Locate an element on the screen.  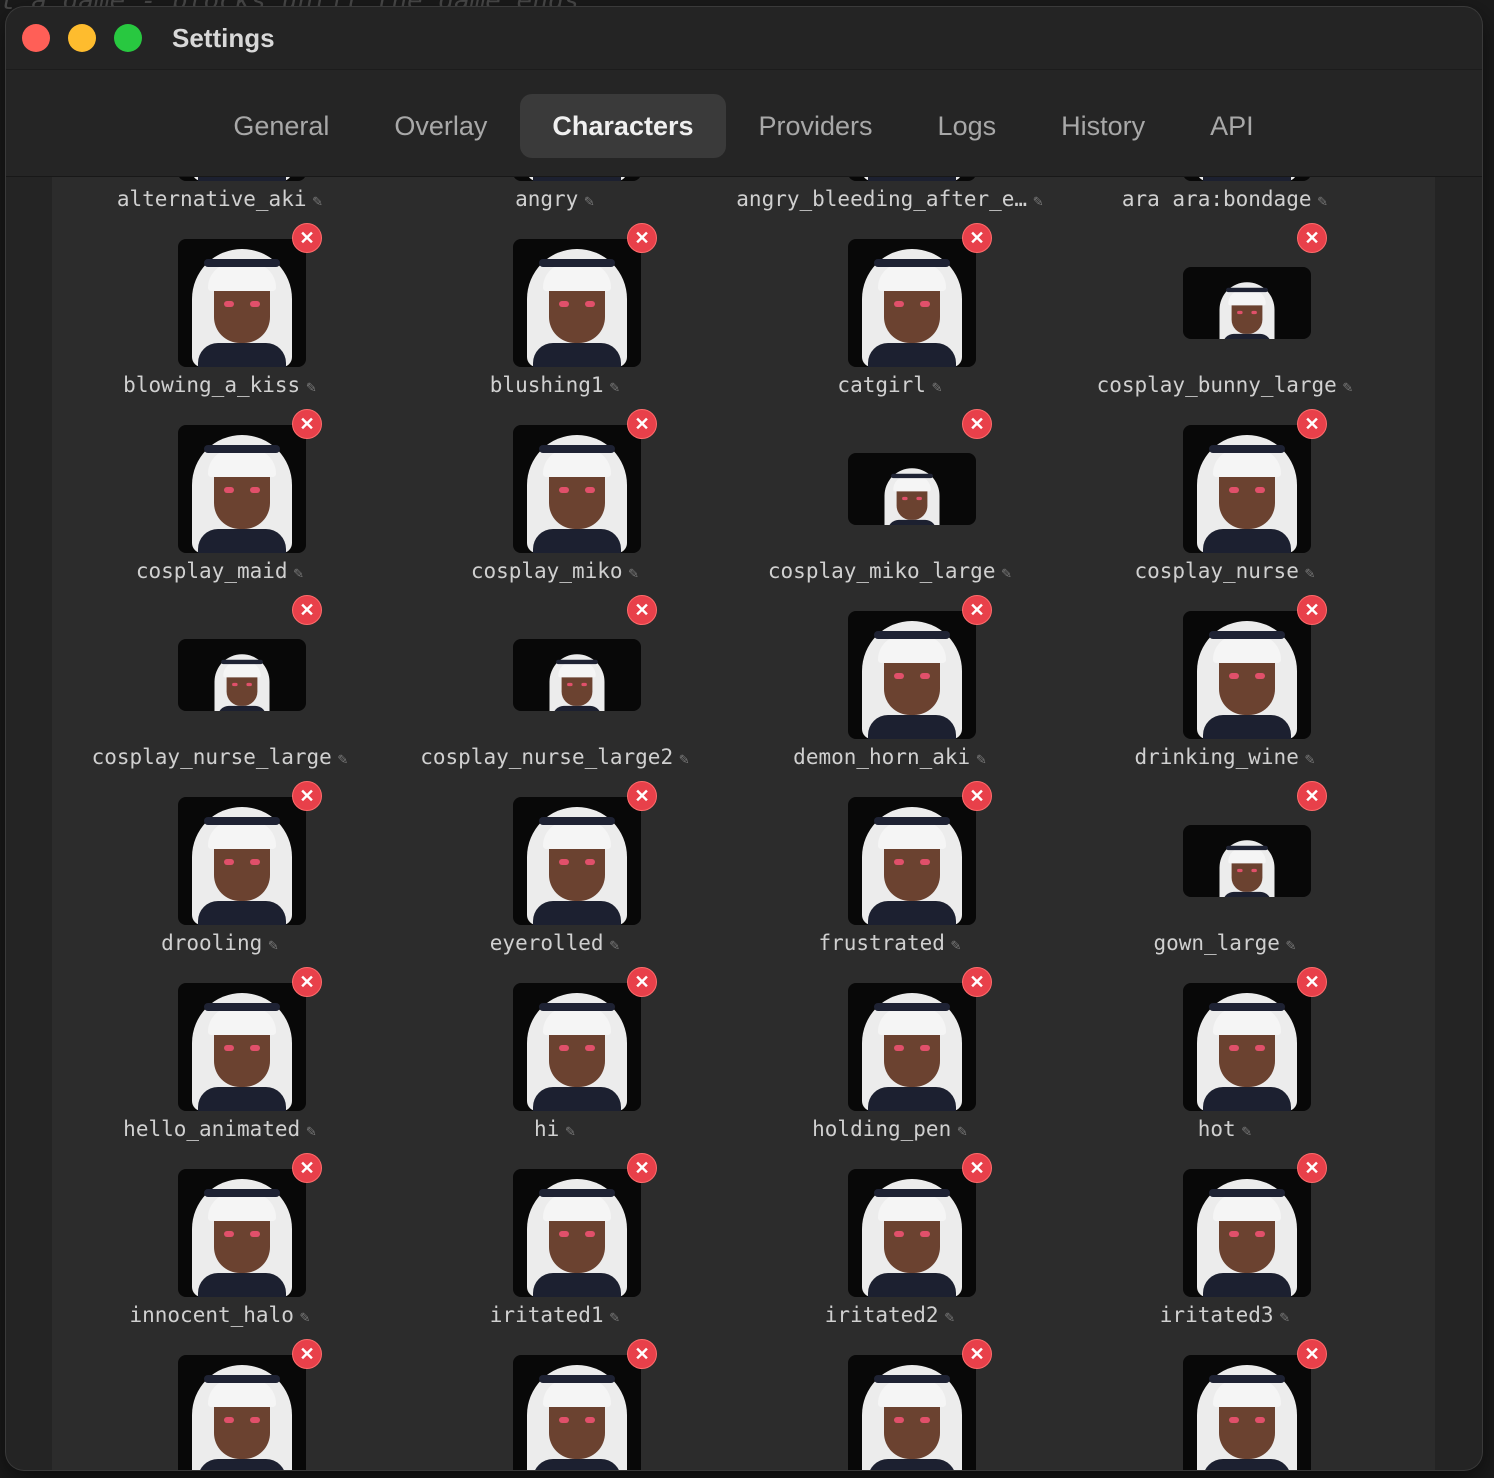
tab-overlay: Overlay is located at coordinates (440, 126).